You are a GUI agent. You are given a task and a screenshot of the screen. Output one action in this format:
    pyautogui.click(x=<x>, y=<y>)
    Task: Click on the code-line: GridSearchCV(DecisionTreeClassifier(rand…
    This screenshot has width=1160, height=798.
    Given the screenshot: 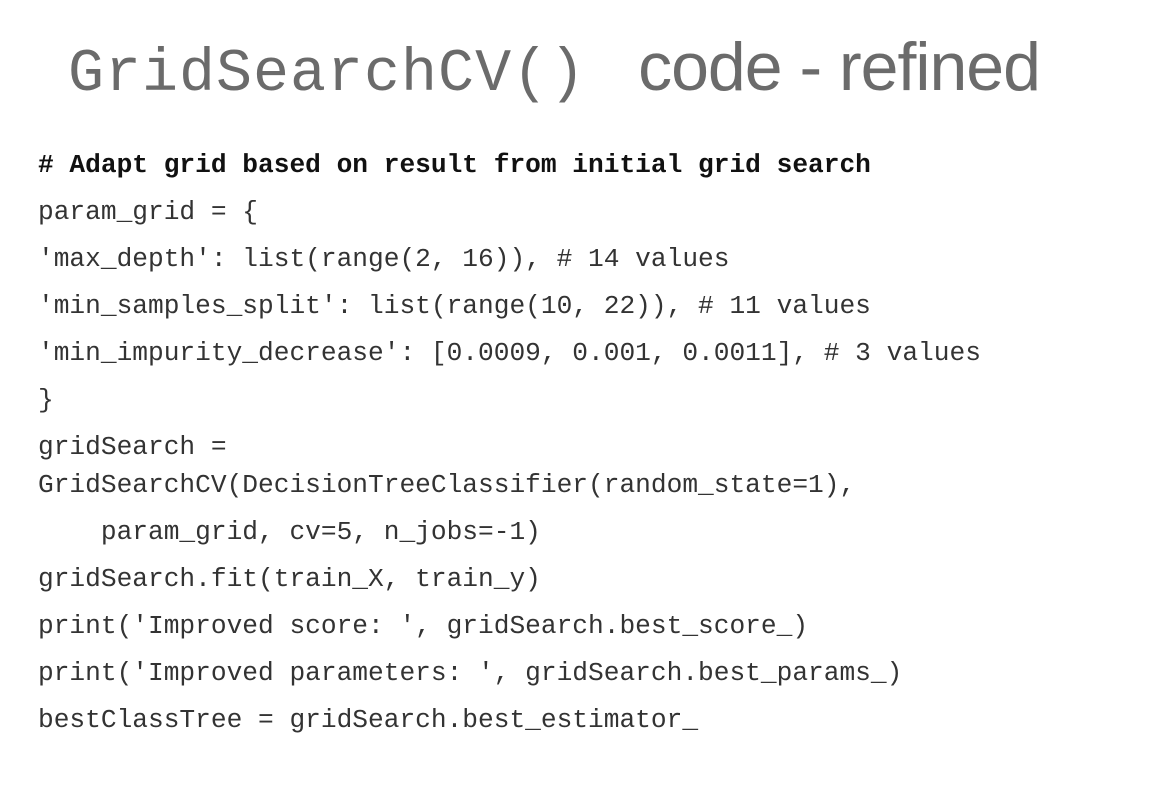 What is the action you would take?
    pyautogui.click(x=447, y=485)
    